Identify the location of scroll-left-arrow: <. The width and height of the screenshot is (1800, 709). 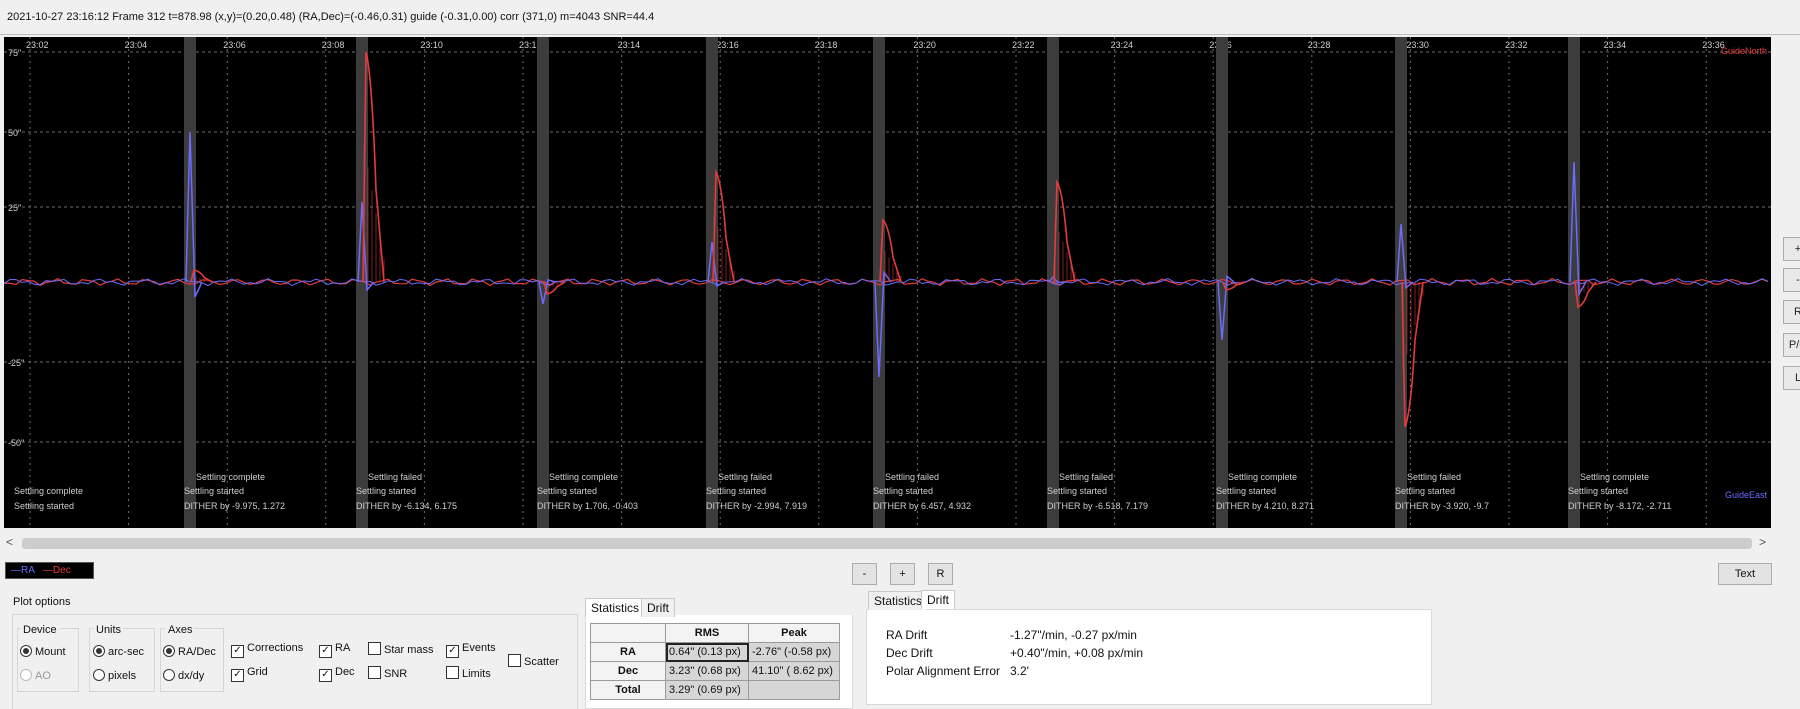
(9, 542).